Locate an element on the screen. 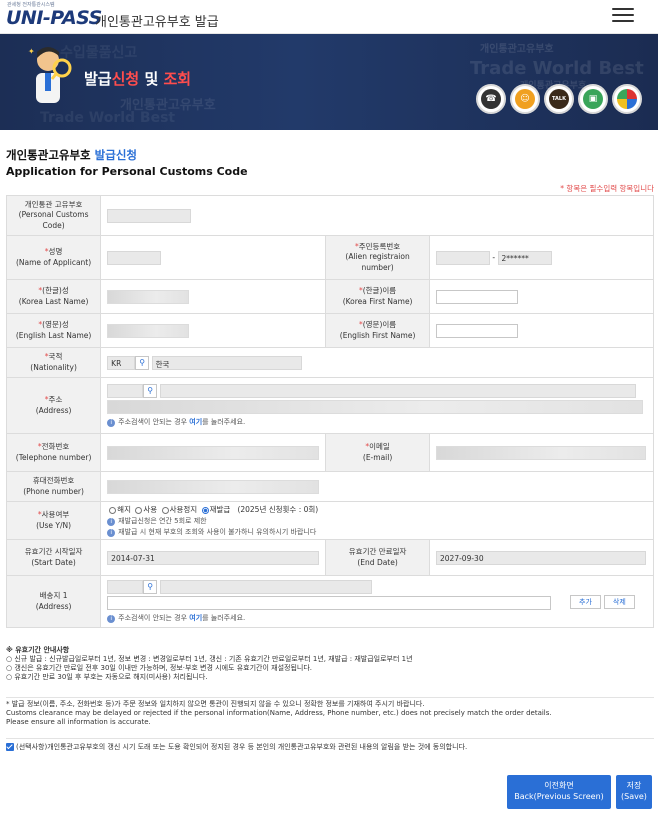 This screenshot has width=658, height=814. start-date-label: 유효기간 시작일자 (Start Date) is located at coordinates (53, 557).